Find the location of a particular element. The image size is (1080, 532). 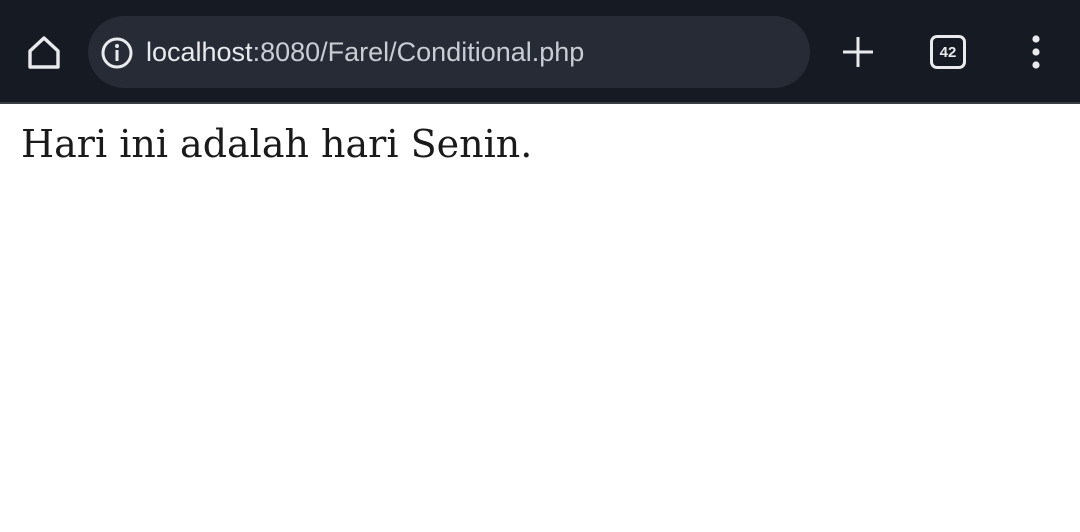

page-text: Hari ini adalah hari Senin. is located at coordinates (277, 144).